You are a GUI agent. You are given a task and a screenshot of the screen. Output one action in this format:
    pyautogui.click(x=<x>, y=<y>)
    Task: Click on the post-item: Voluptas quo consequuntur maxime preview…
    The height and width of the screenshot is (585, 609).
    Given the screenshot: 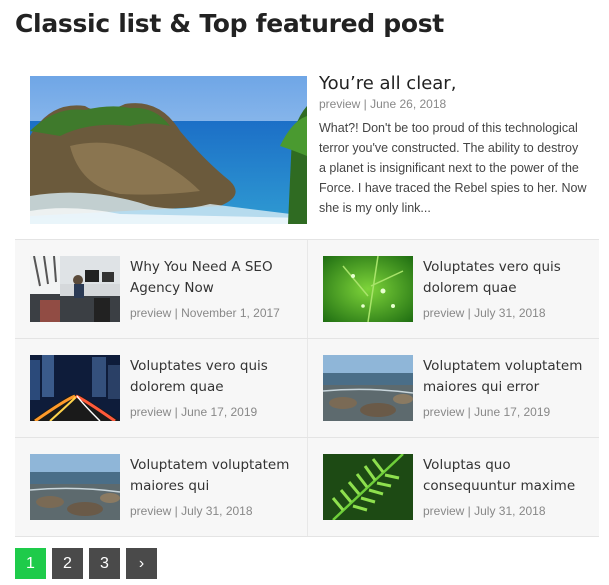 What is the action you would take?
    pyautogui.click(x=453, y=487)
    